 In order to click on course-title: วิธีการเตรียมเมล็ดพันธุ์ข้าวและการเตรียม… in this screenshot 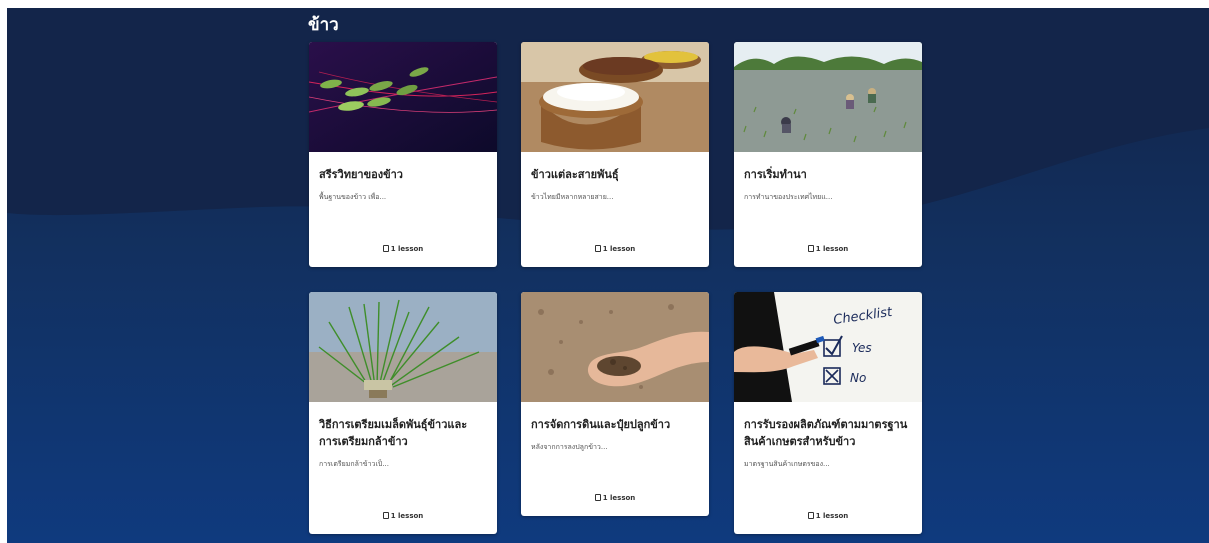, I will do `click(393, 433)`.